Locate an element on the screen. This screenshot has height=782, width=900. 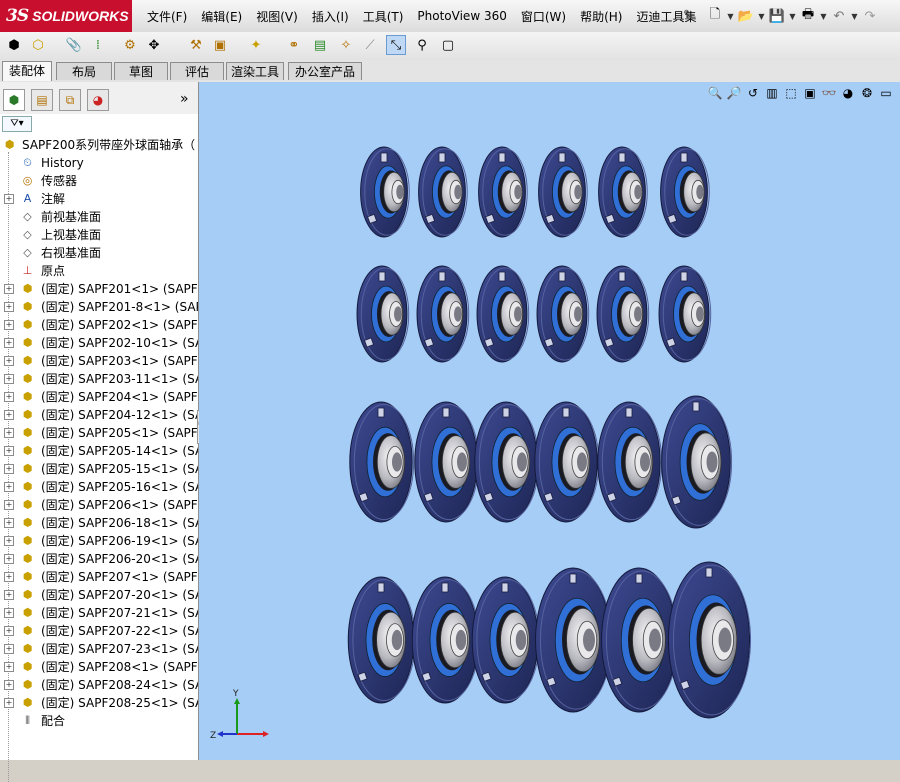
save-icon: 💾 is located at coordinates (777, 16).